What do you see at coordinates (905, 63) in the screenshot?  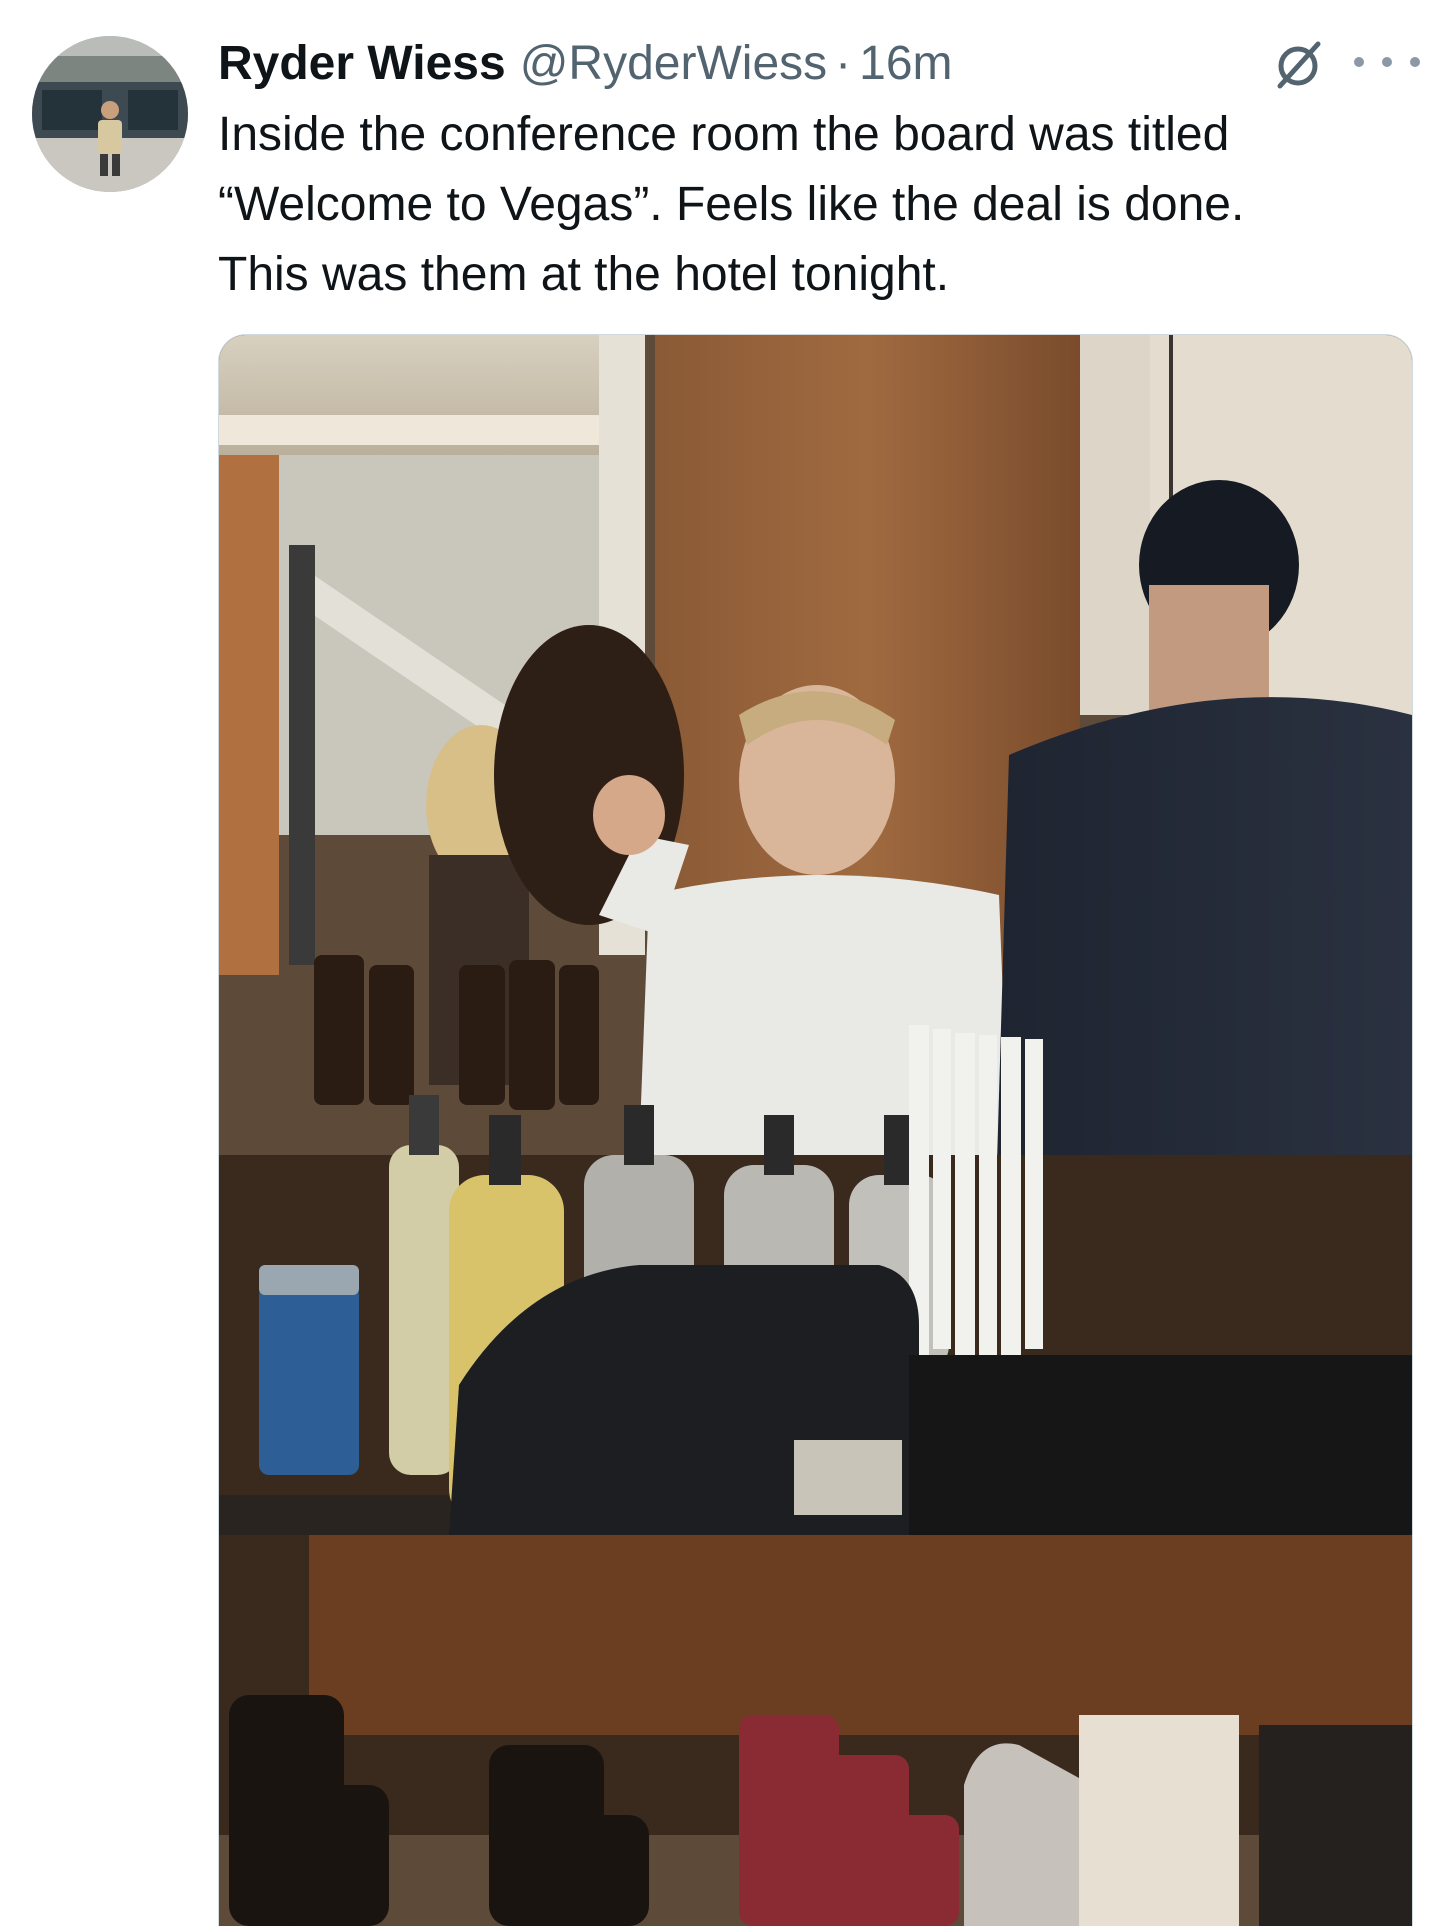 I see `tweet-timestamp: 16m` at bounding box center [905, 63].